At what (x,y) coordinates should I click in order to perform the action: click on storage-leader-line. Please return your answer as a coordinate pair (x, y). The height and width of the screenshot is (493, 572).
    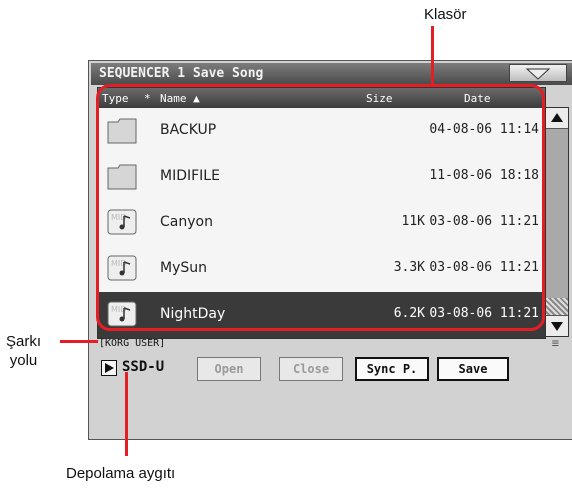
    Looking at the image, I should click on (126, 414).